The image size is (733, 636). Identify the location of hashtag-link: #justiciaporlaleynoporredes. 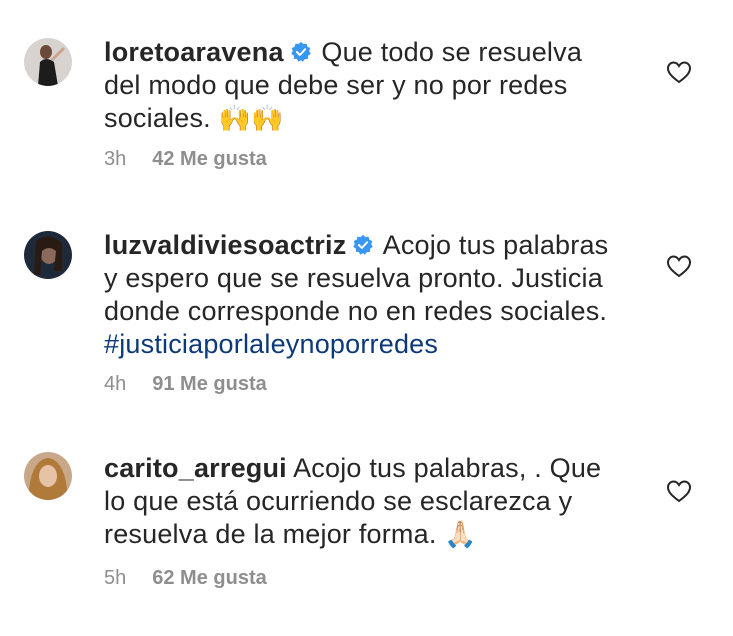
(271, 344).